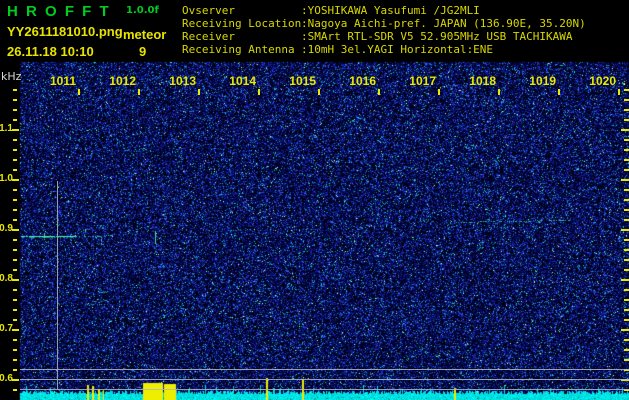 Image resolution: width=629 pixels, height=400 pixels. I want to click on x-tick-label: 1014, so click(242, 81).